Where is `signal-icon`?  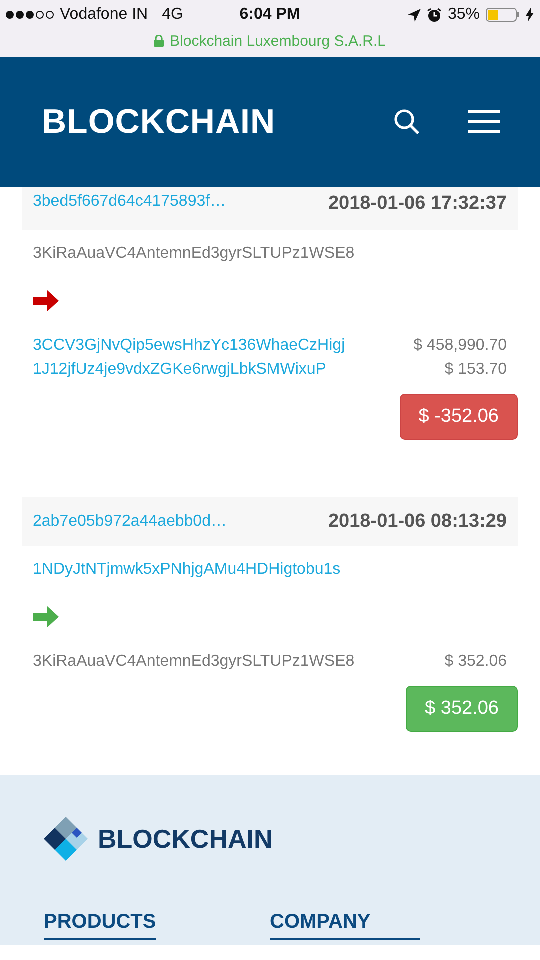 signal-icon is located at coordinates (30, 15).